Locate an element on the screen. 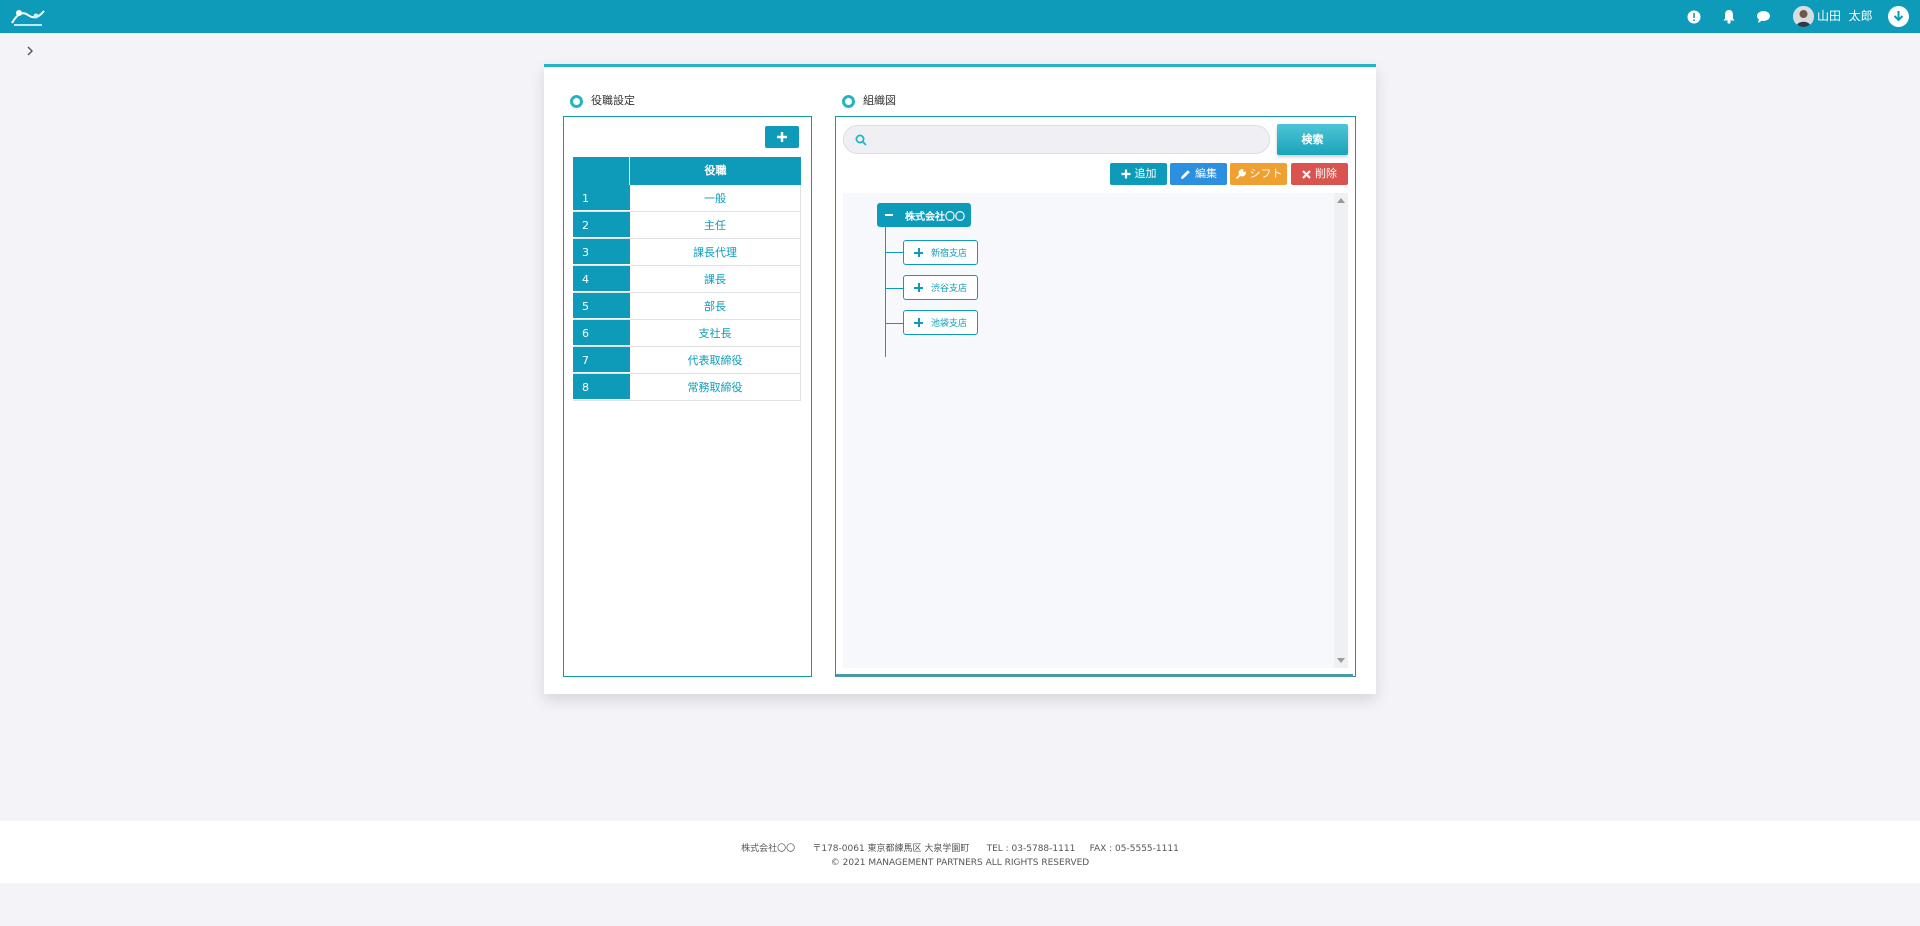 The height and width of the screenshot is (926, 1920). table-row: 3 課長代理 is located at coordinates (687, 252).